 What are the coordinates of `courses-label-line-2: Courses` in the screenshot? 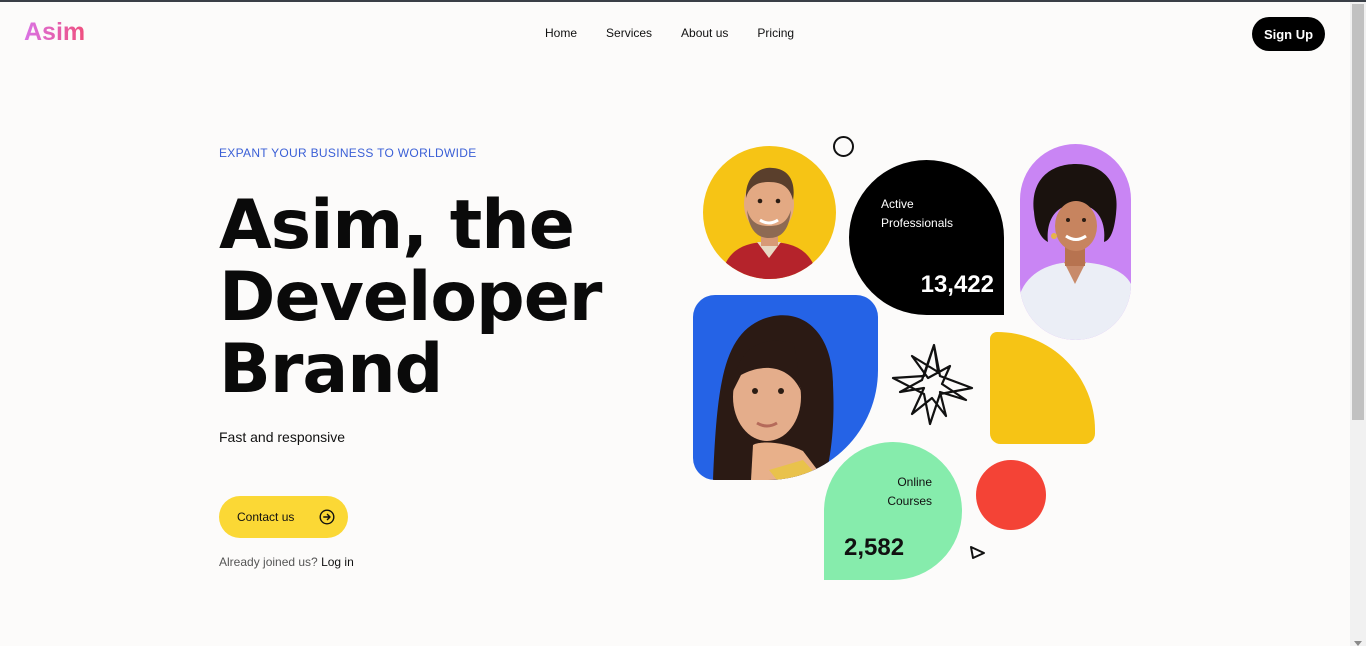 It's located at (909, 501).